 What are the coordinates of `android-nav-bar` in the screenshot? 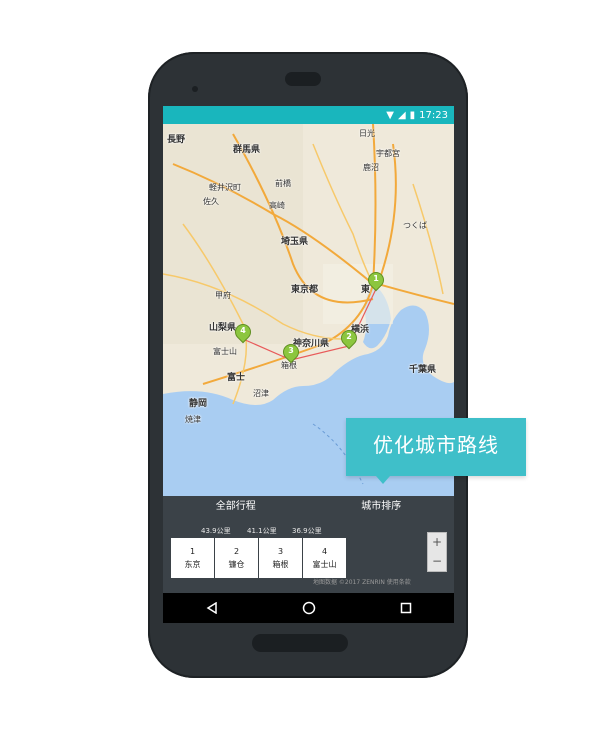 It's located at (308, 608).